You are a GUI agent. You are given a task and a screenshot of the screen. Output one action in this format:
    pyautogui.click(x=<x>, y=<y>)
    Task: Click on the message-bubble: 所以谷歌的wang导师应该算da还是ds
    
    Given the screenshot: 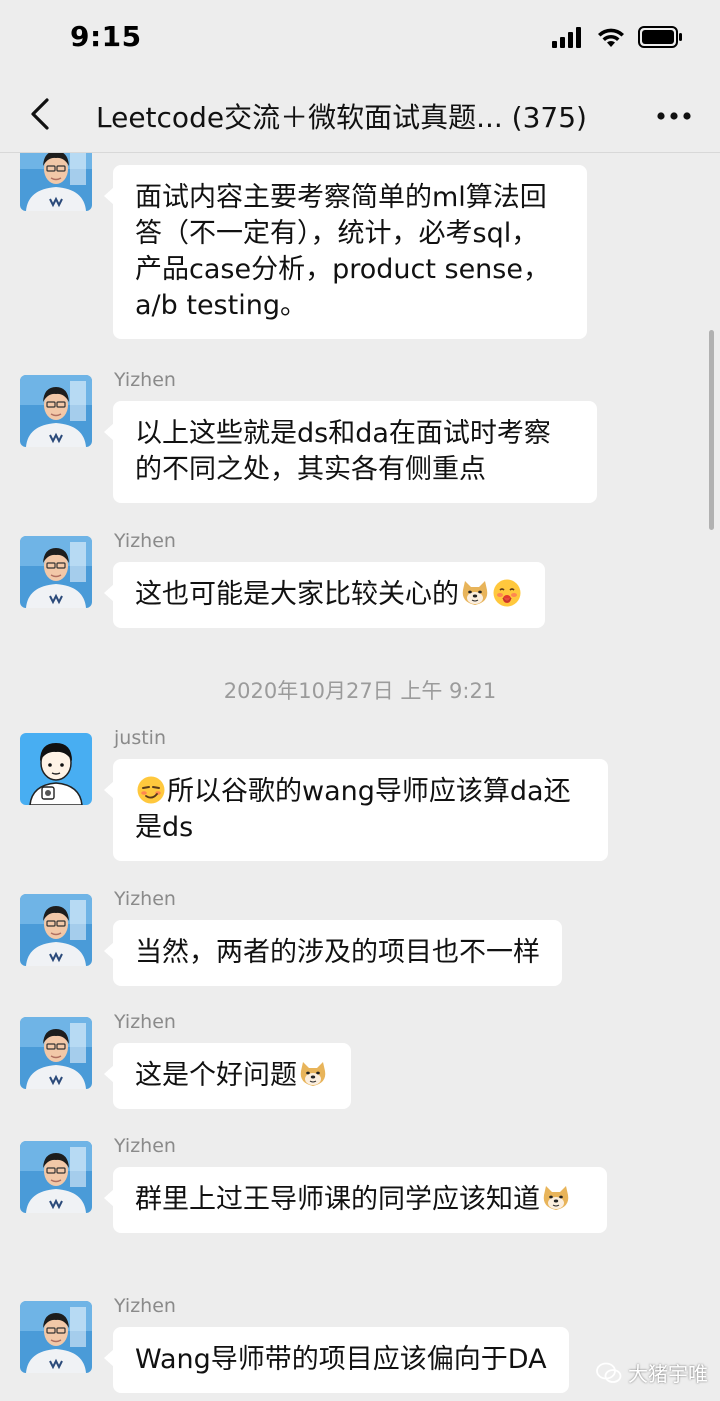 What is the action you would take?
    pyautogui.click(x=356, y=810)
    